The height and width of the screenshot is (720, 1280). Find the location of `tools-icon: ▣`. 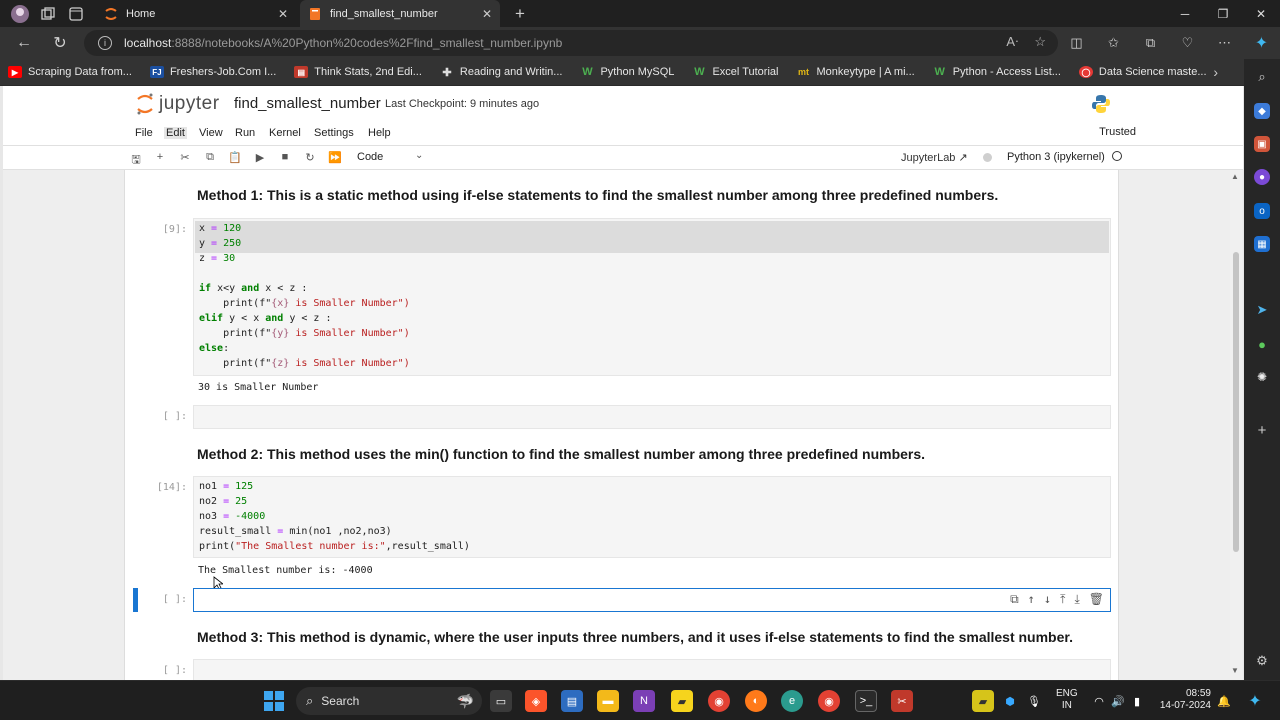

tools-icon: ▣ is located at coordinates (1262, 144).